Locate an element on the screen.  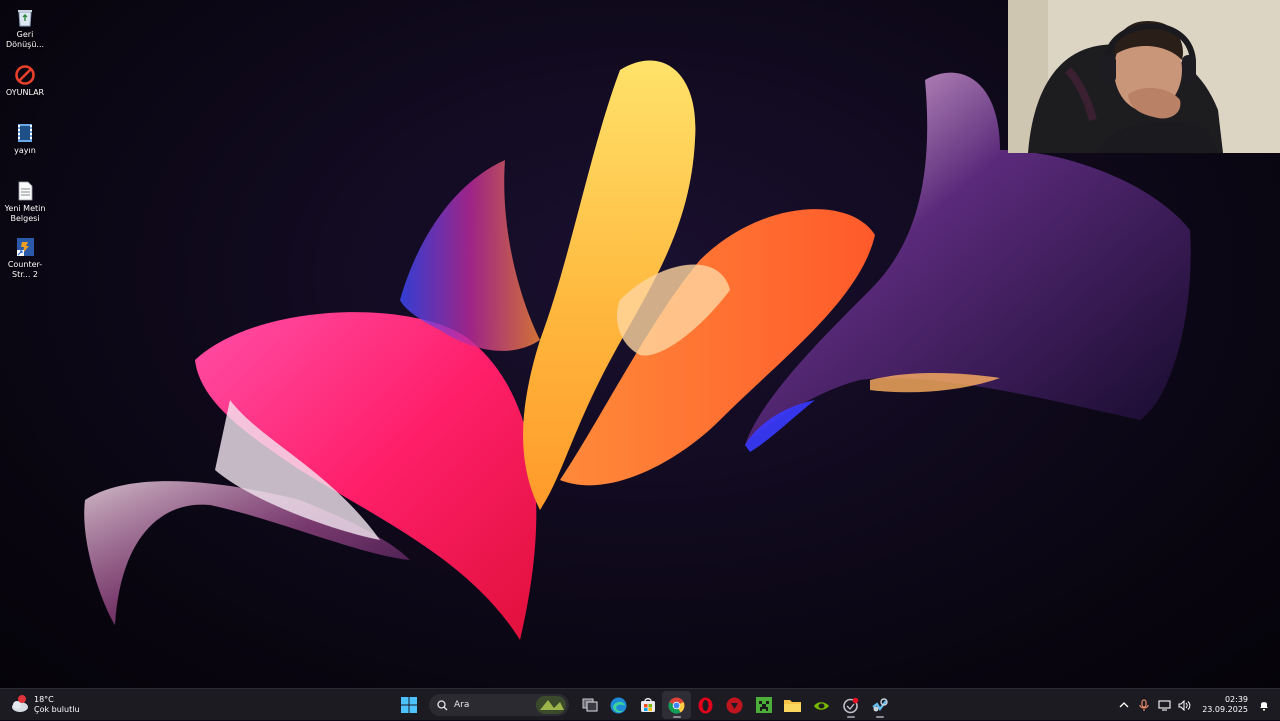
task-view-button is located at coordinates (589, 705).